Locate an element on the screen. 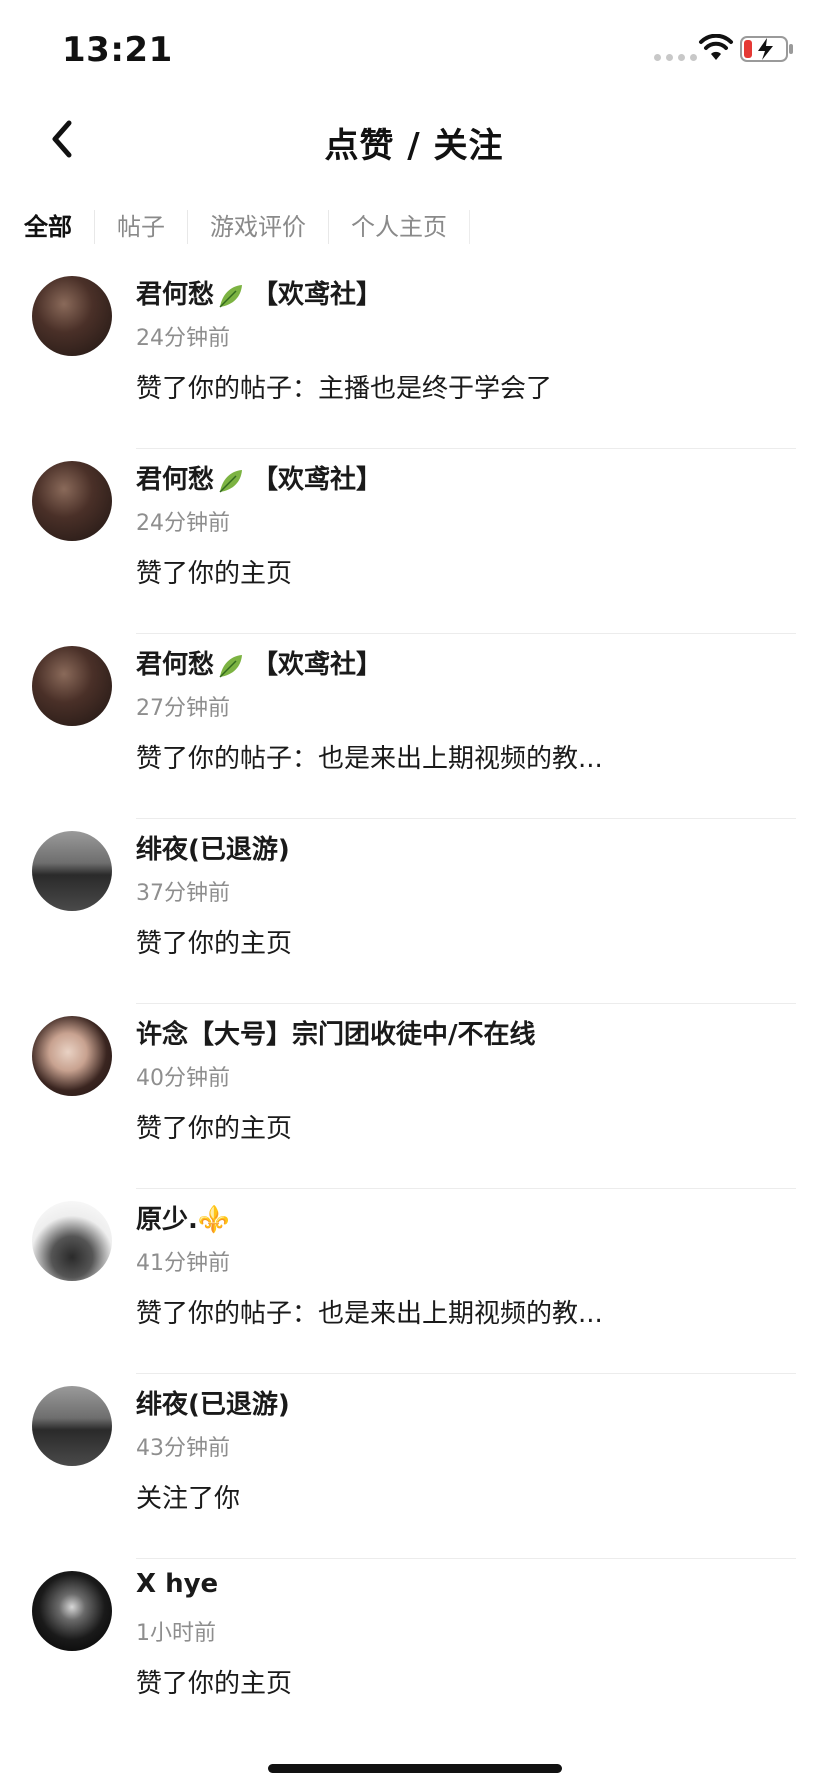 The width and height of the screenshot is (828, 1792). page-title: 点赞 / 关注 is located at coordinates (414, 146).